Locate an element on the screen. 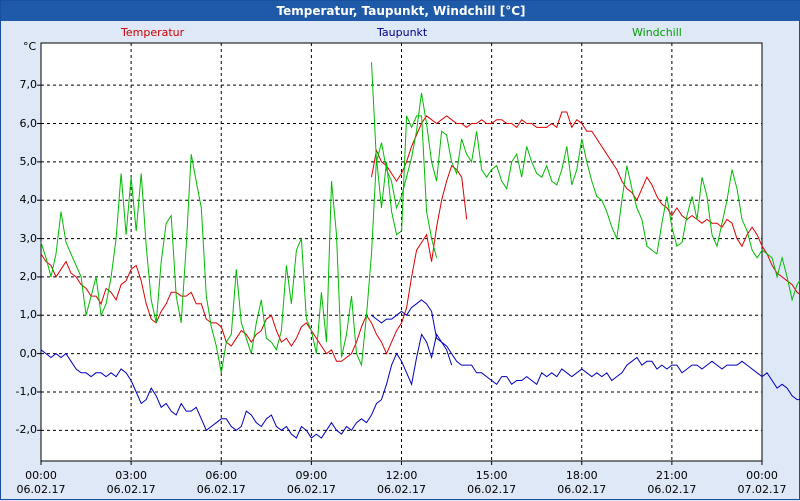 The image size is (800, 501). x-tick-label: 18:0006.02.17 is located at coordinates (582, 483).